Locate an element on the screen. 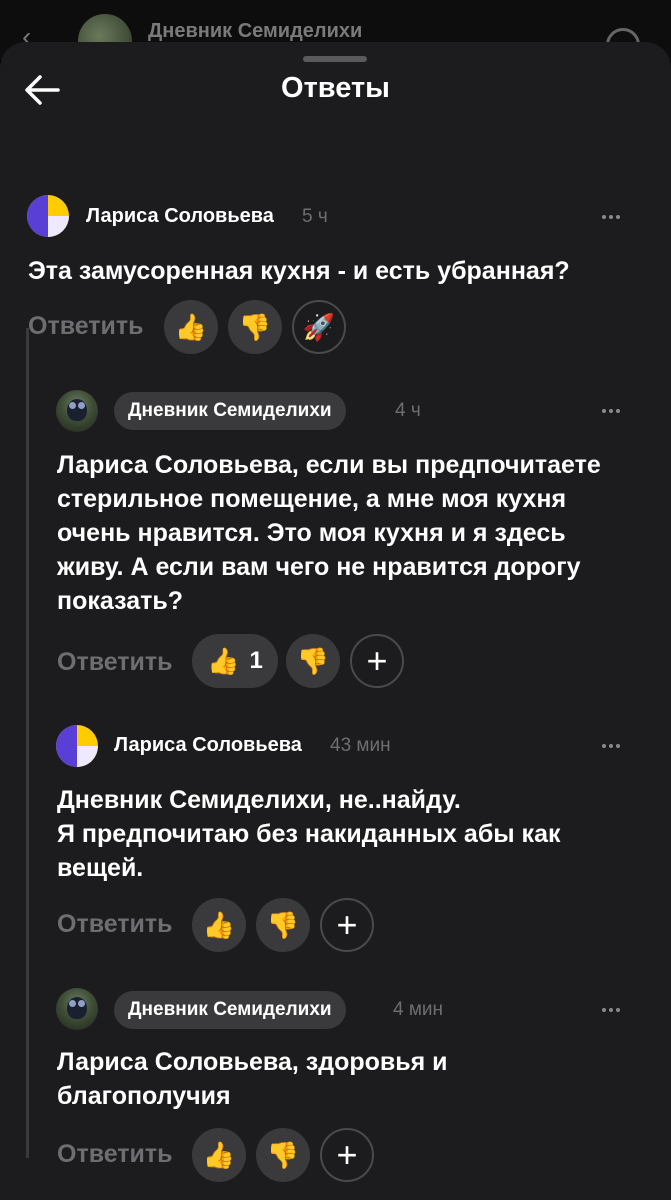  comment-time: 5 ч is located at coordinates (315, 216).